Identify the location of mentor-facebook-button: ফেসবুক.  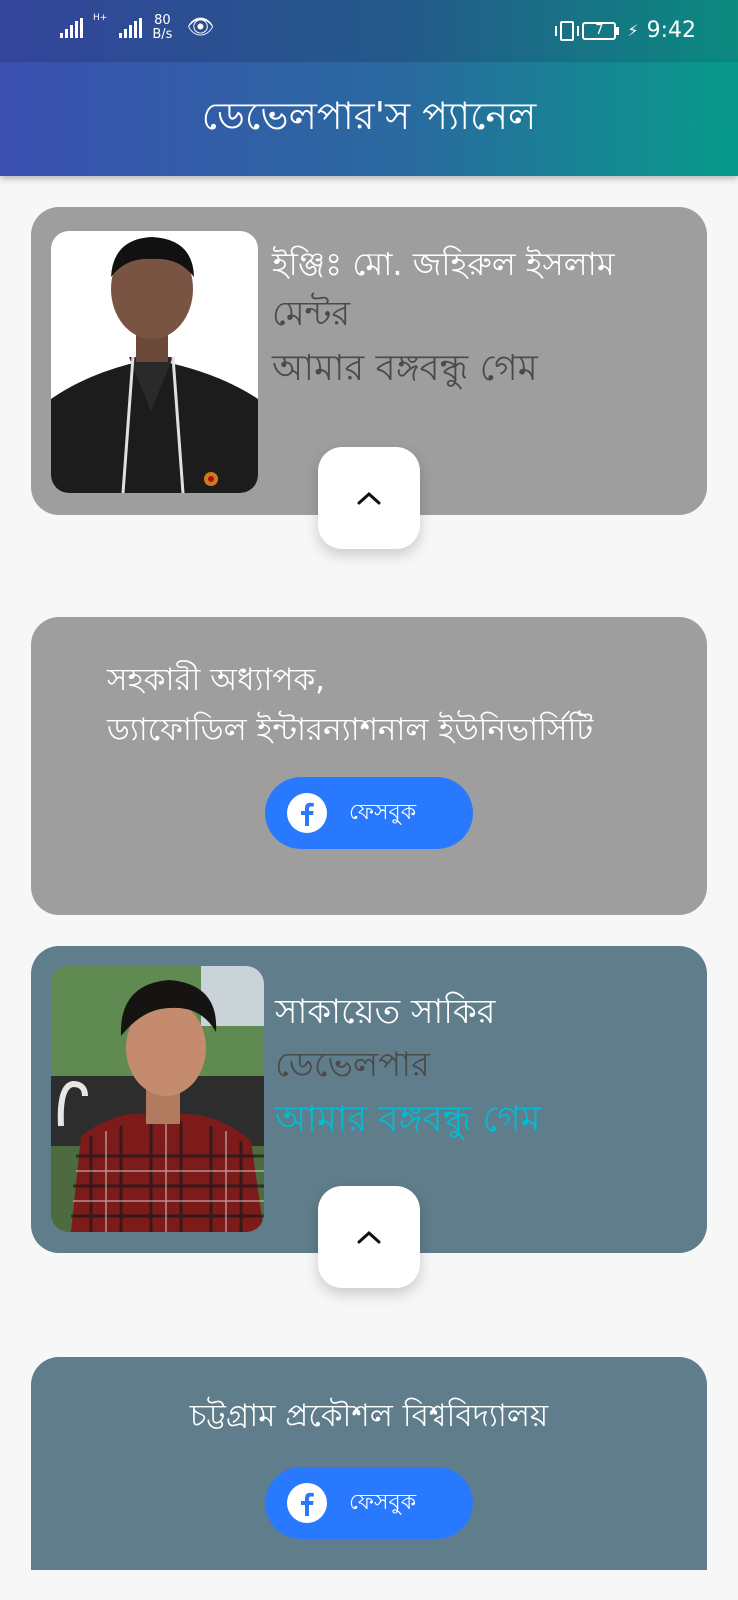
(369, 813).